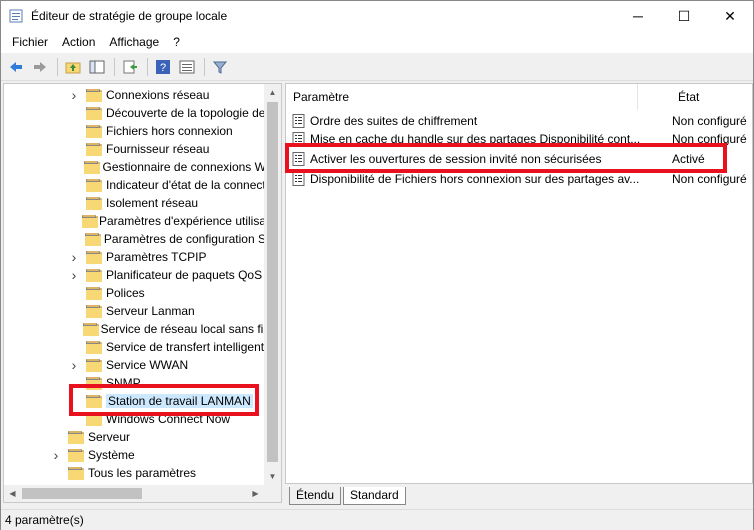 This screenshot has height=530, width=754. What do you see at coordinates (142, 473) in the screenshot?
I see `tree-item-label: Tous les paramètres` at bounding box center [142, 473].